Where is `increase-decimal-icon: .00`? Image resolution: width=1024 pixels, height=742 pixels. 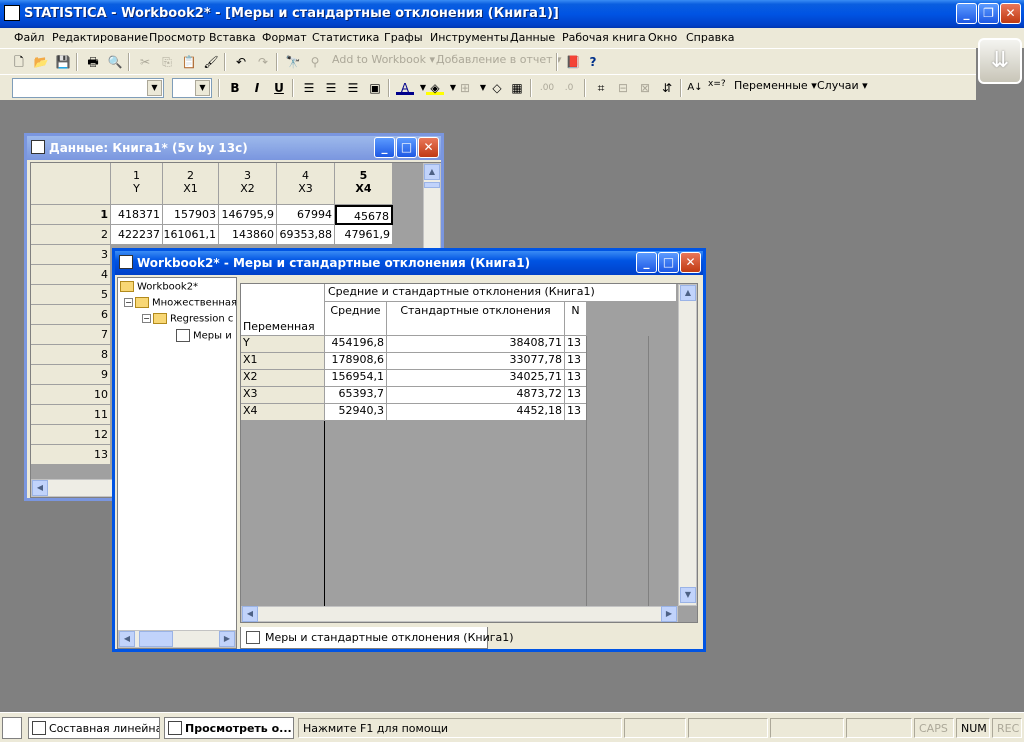 increase-decimal-icon: .00 is located at coordinates (547, 88).